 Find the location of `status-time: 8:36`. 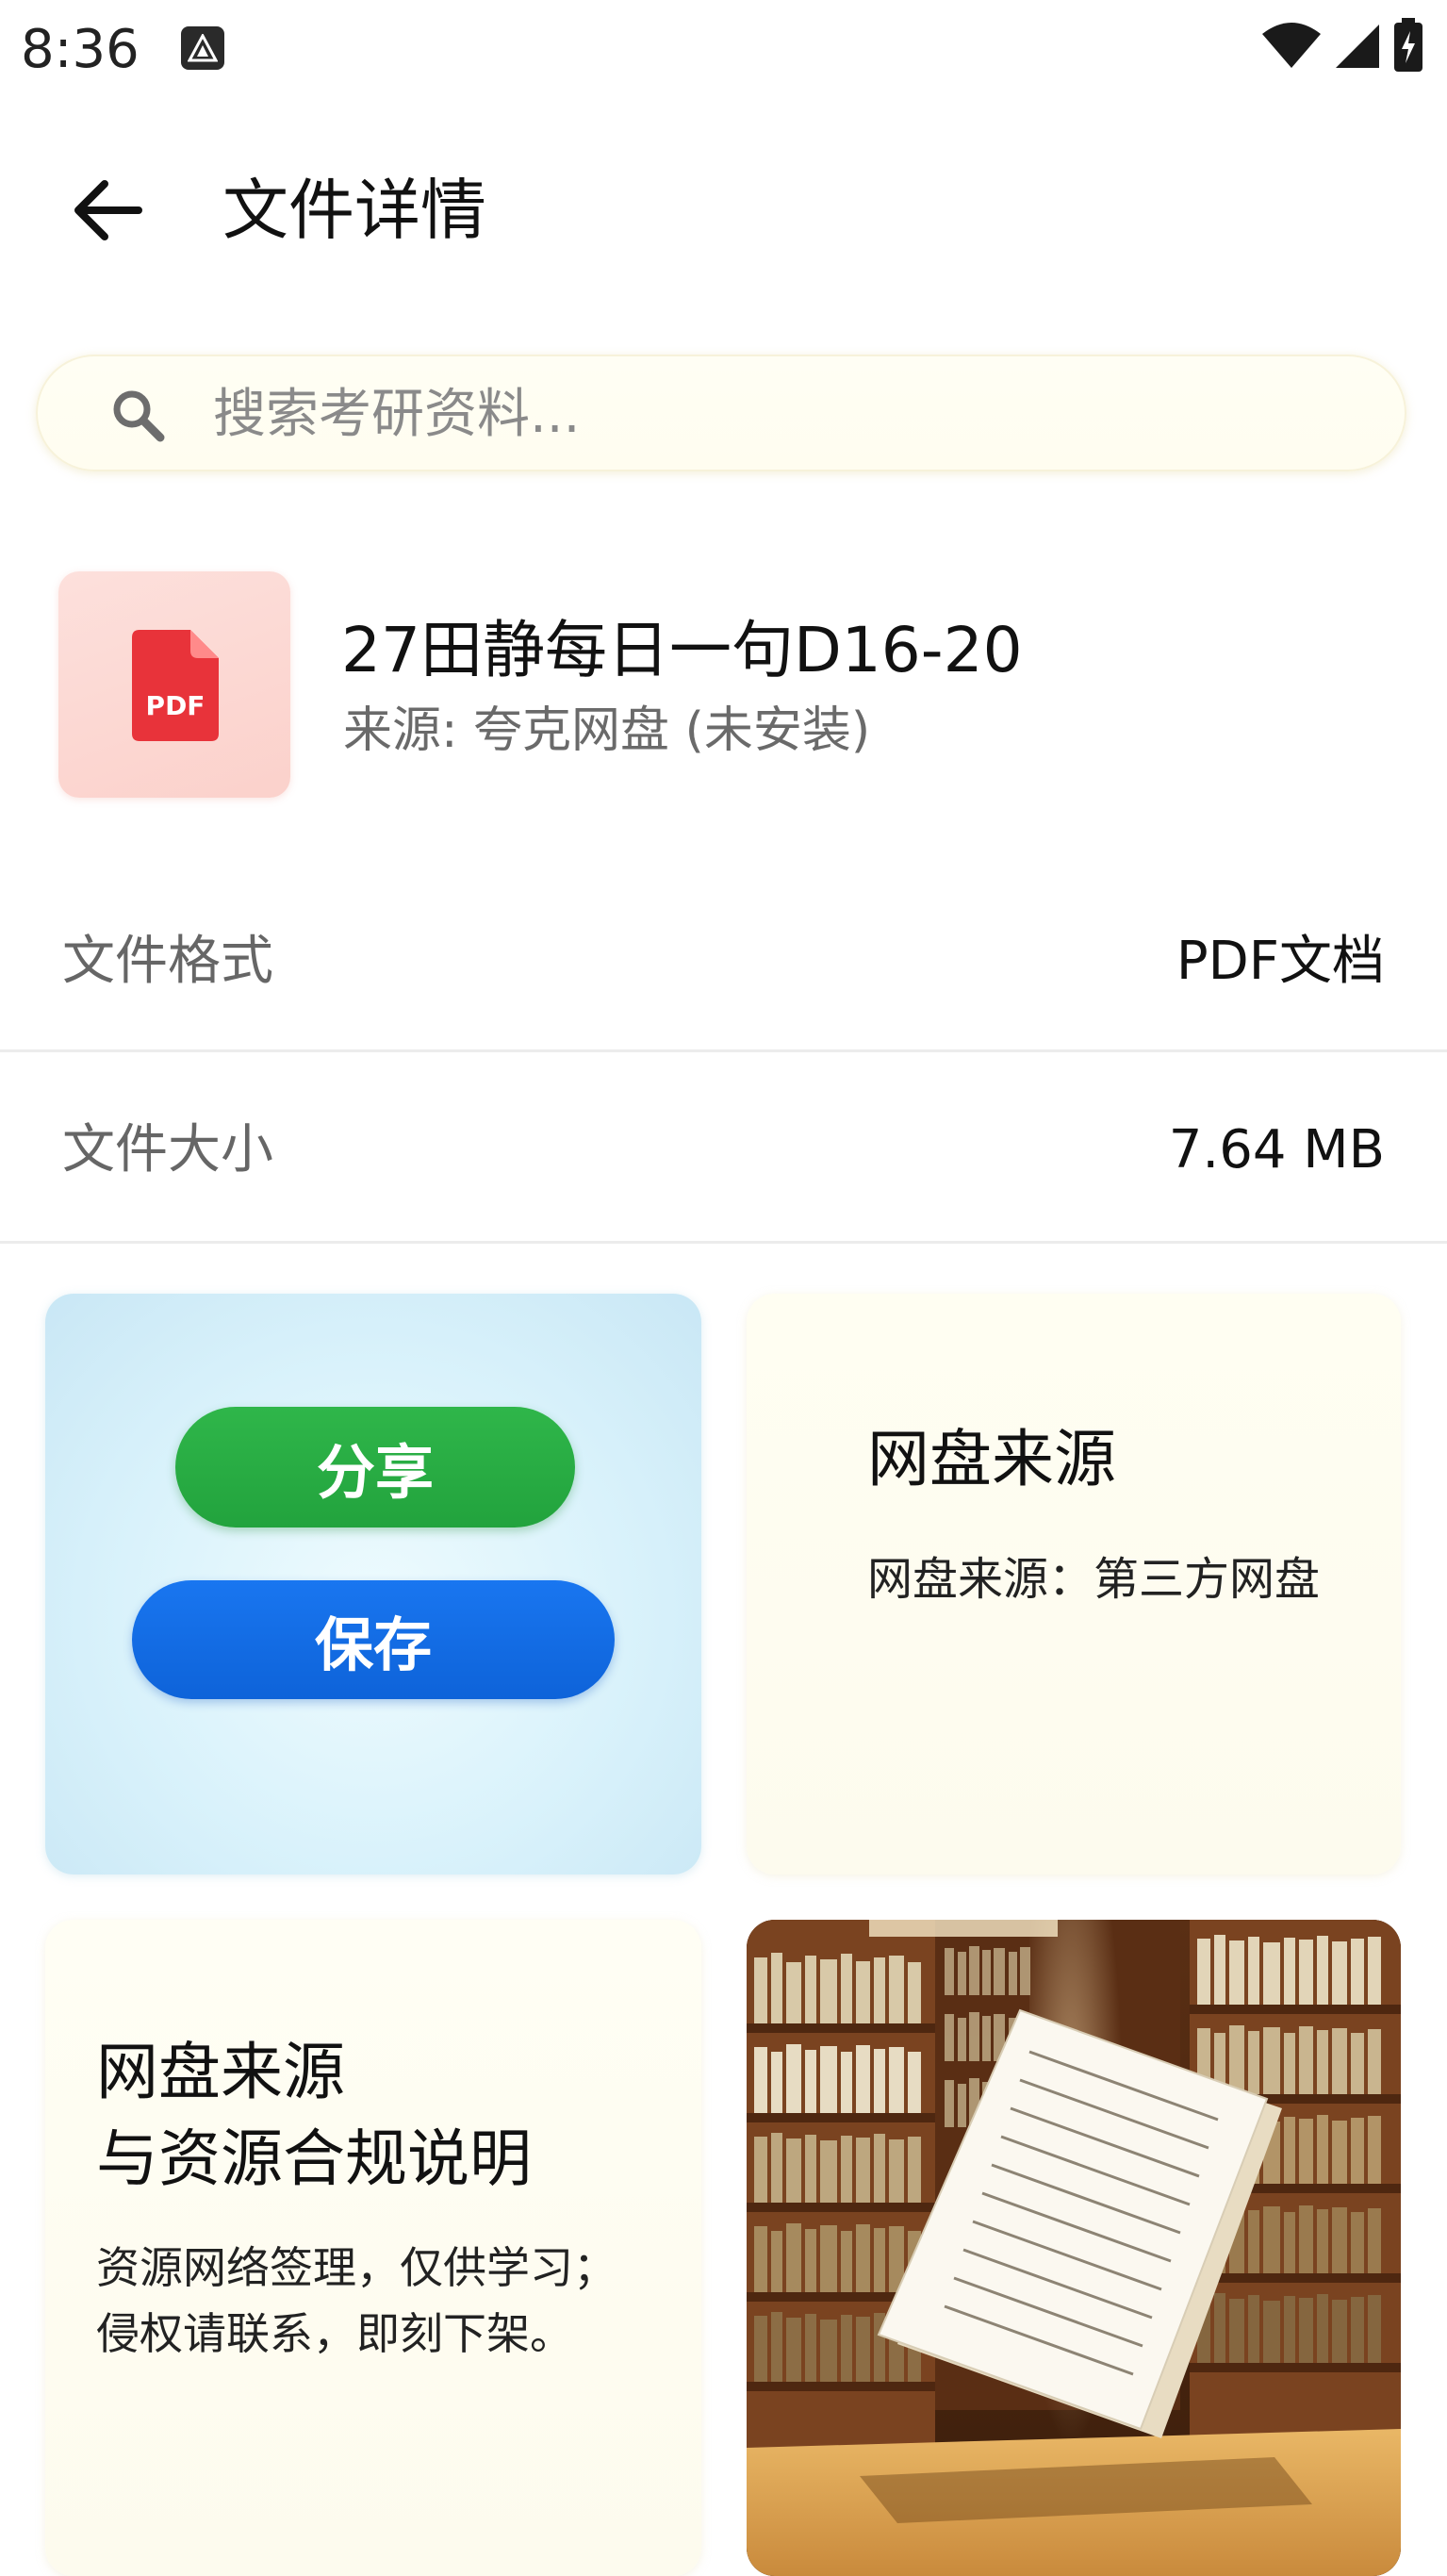

status-time: 8:36 is located at coordinates (80, 49).